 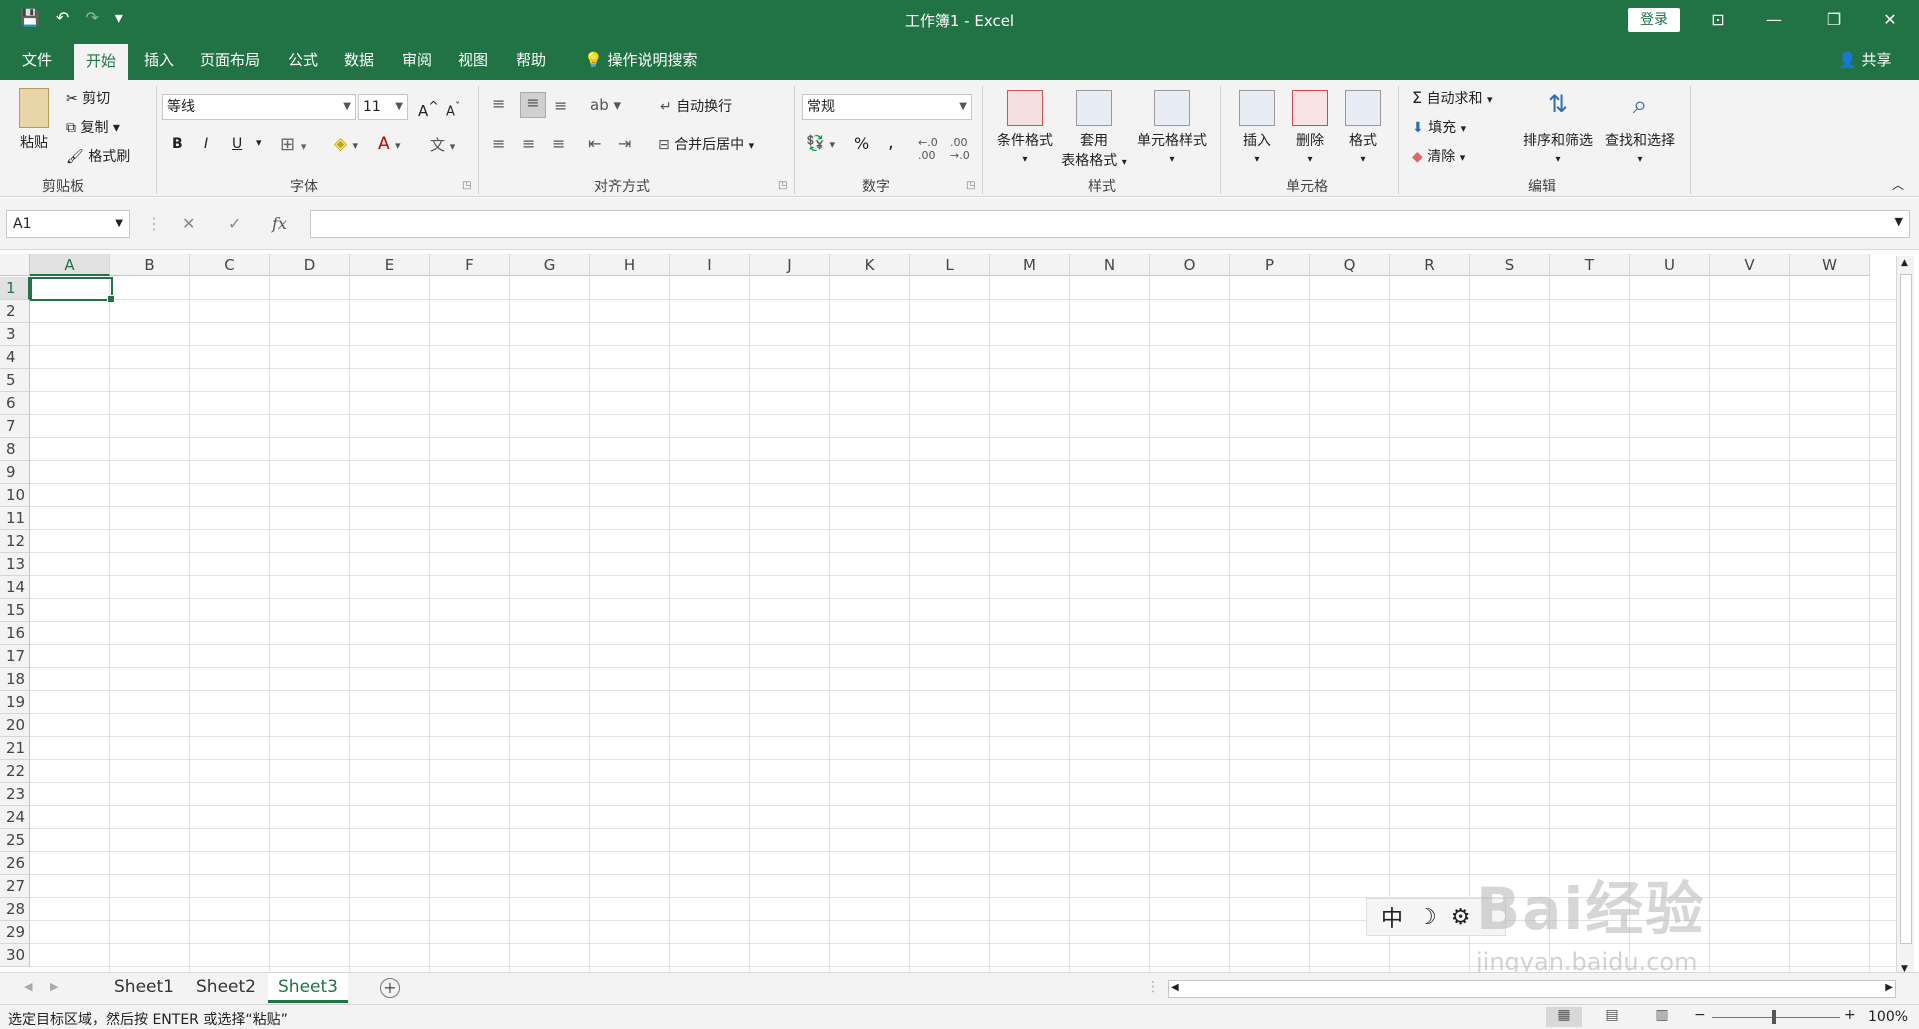 I want to click on row-header: 7, so click(x=15, y=426).